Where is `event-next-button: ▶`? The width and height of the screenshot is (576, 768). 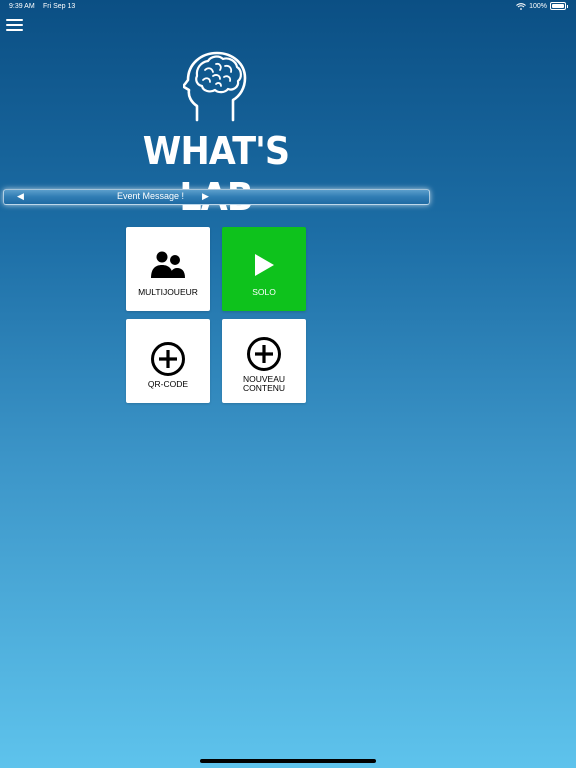
event-next-button: ▶ is located at coordinates (205, 196).